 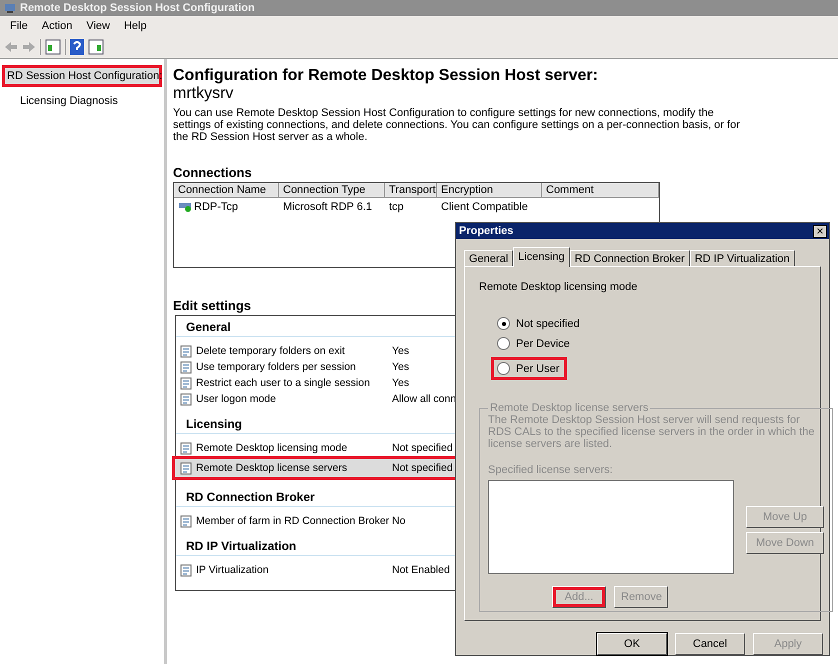 I want to click on menu-item: File, so click(x=19, y=26).